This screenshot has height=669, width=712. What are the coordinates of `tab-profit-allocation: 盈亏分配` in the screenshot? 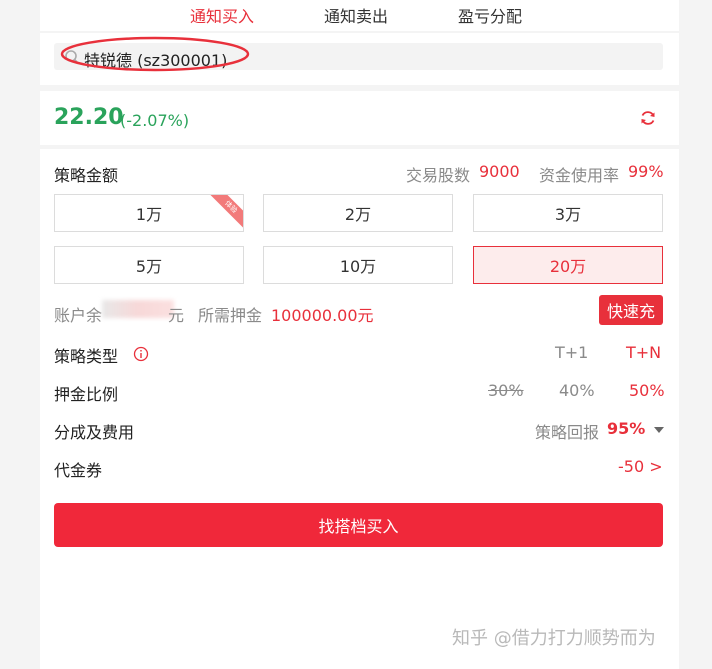 It's located at (490, 15).